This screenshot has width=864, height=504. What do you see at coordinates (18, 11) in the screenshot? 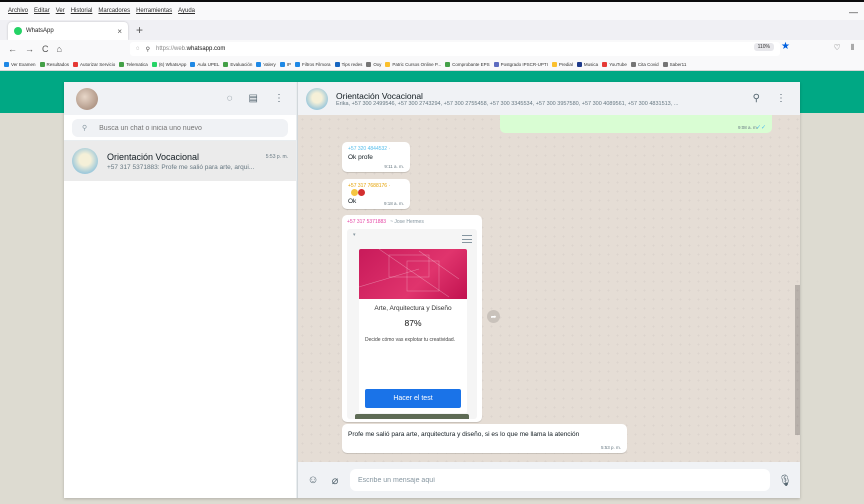
I see `menu-archivo: Archivo` at bounding box center [18, 11].